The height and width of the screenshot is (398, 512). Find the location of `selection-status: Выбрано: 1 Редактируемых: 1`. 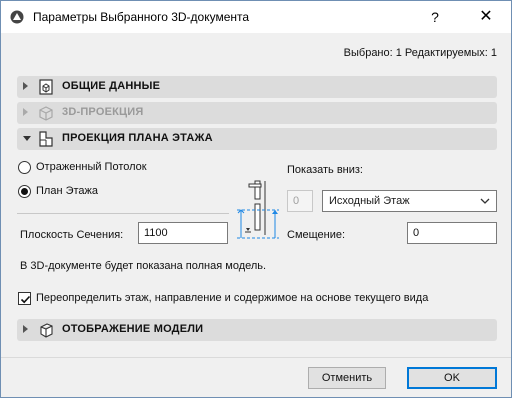

selection-status: Выбрано: 1 Редактируемых: 1 is located at coordinates (420, 53).